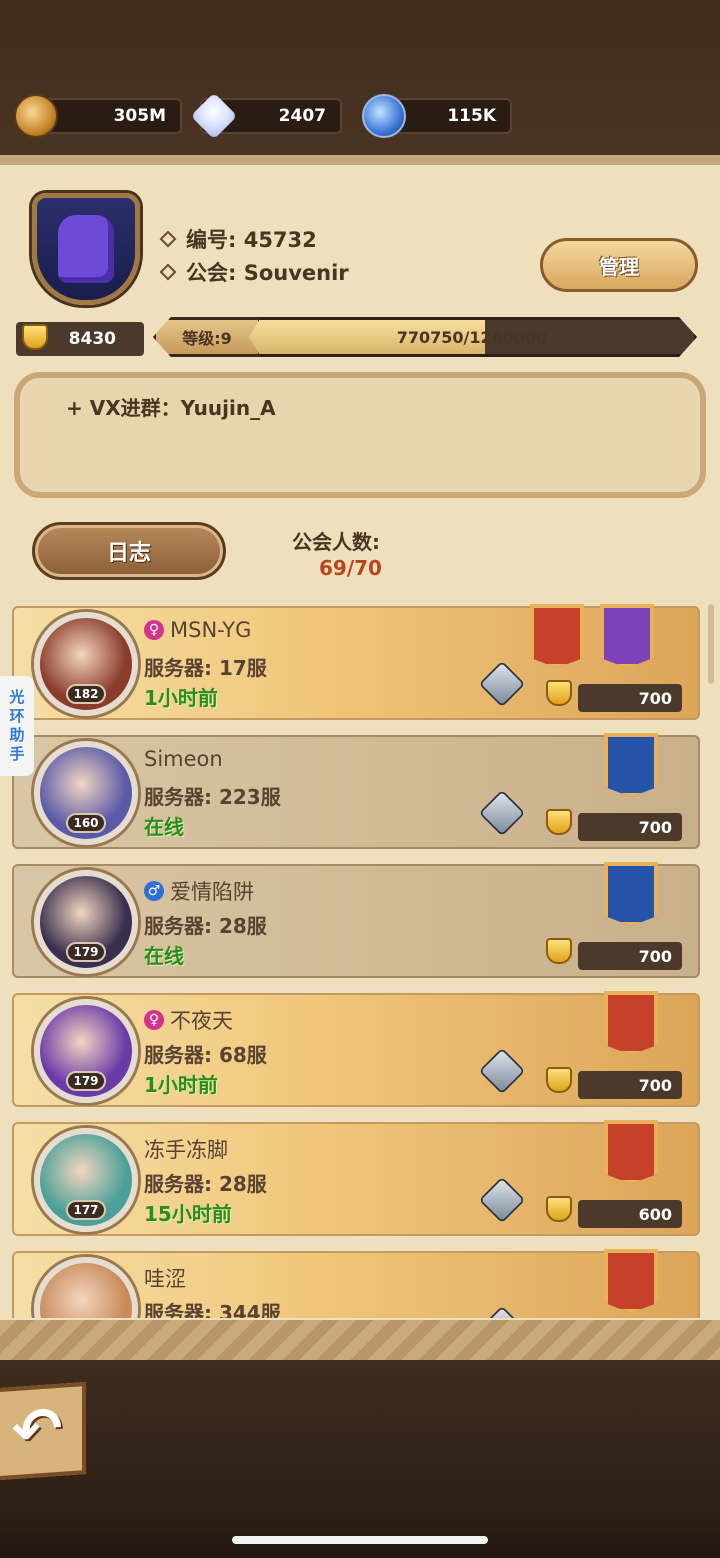  I want to click on home-indicator, so click(360, 1540).